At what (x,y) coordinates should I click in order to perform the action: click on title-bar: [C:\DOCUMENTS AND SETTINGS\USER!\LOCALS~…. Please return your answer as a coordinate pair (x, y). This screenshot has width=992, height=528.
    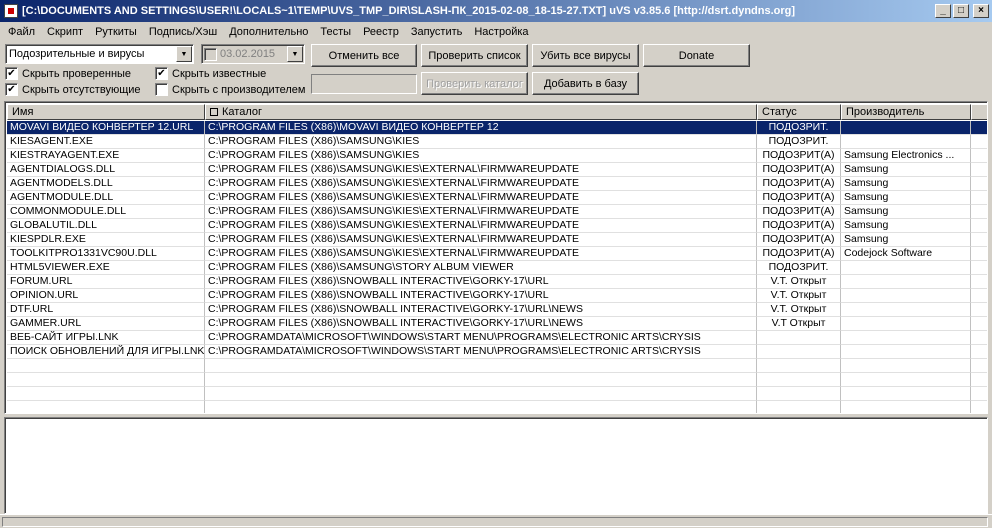
    Looking at the image, I should click on (496, 11).